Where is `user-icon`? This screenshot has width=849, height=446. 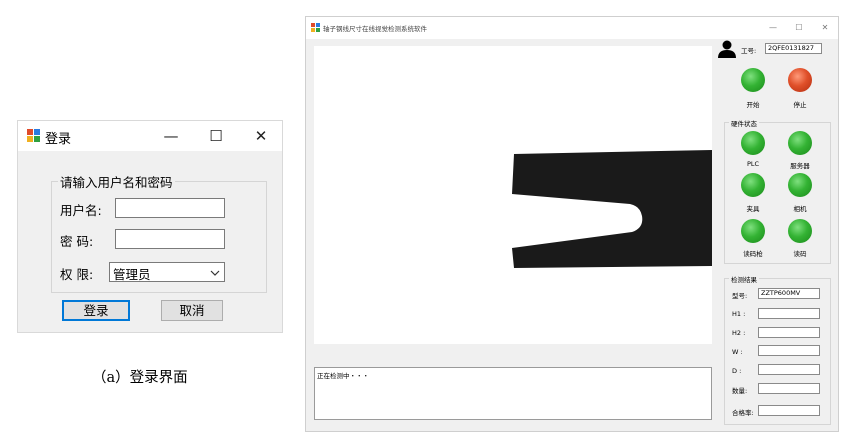 user-icon is located at coordinates (727, 49).